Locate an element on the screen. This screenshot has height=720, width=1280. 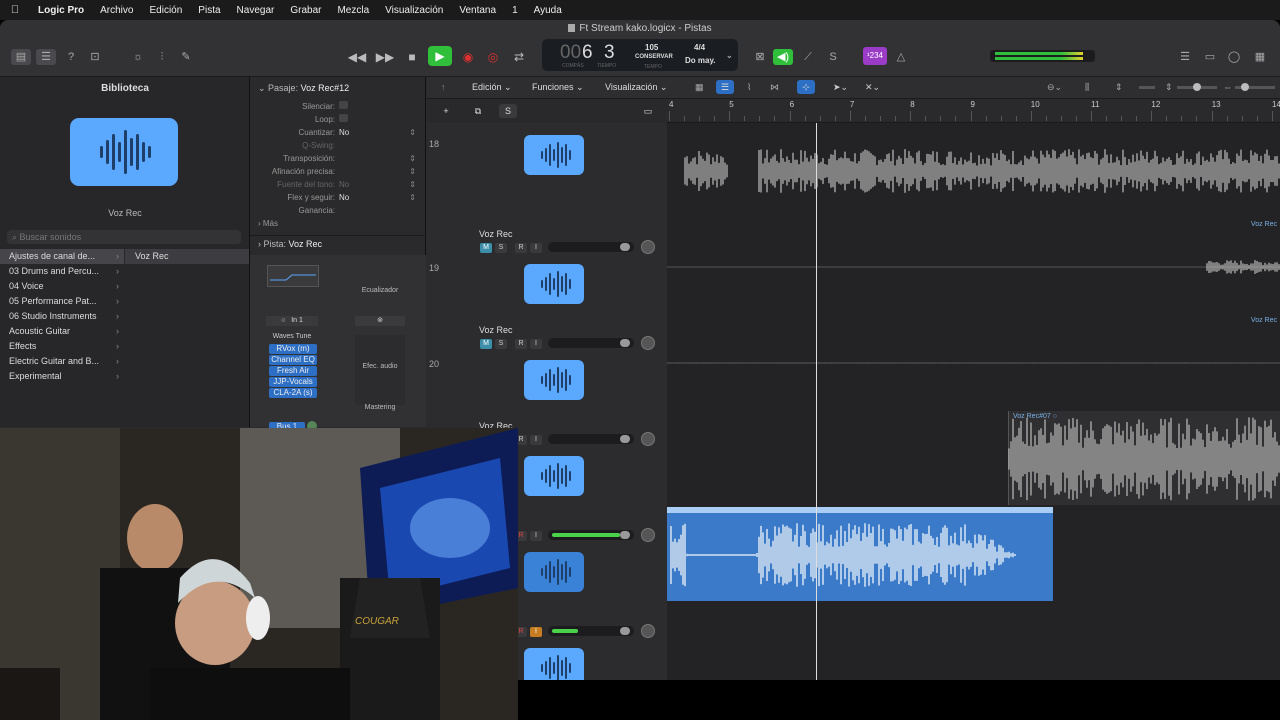
loop-checkbox is located at coordinates (343, 118).